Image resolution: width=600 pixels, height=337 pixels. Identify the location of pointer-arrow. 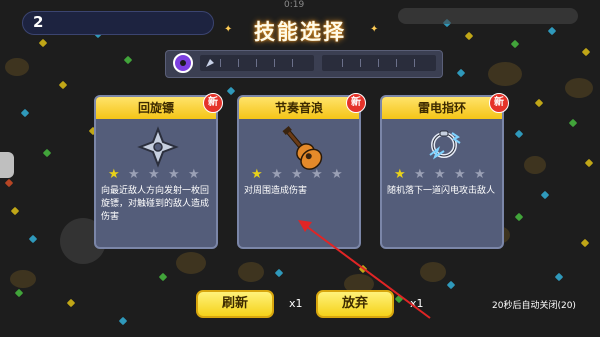
(364, 269).